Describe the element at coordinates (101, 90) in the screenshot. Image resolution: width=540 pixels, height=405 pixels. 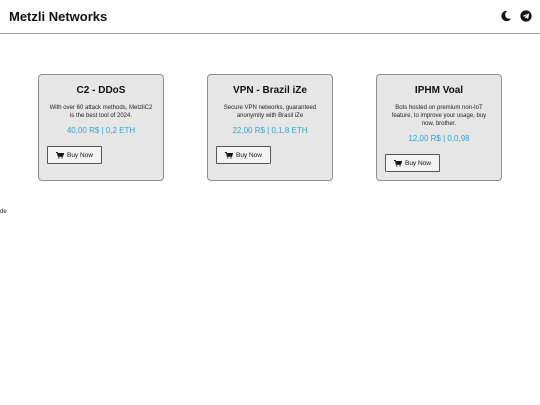
I see `product-title: C2 - DDoS` at that location.